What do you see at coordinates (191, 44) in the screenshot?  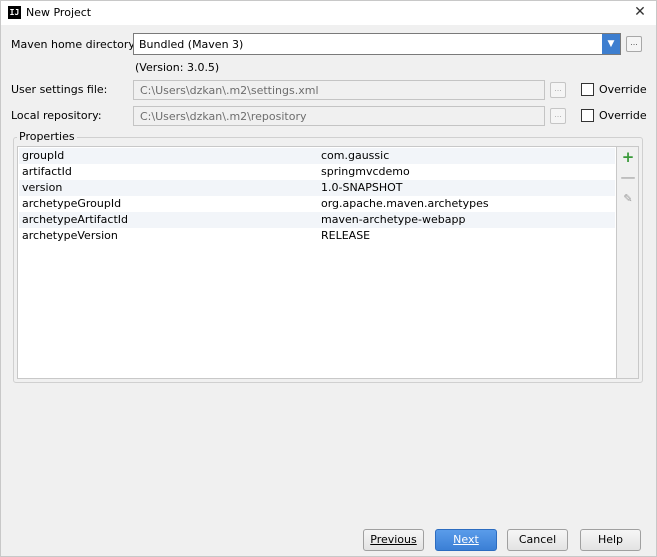 I see `maven-home-value: Bundled (Maven 3)` at bounding box center [191, 44].